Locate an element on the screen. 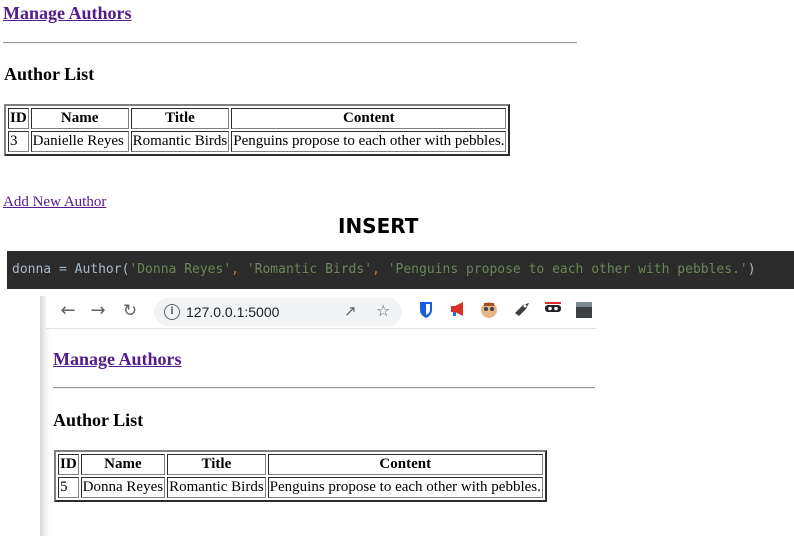 The height and width of the screenshot is (536, 794). dark-extension-icon is located at coordinates (584, 311).